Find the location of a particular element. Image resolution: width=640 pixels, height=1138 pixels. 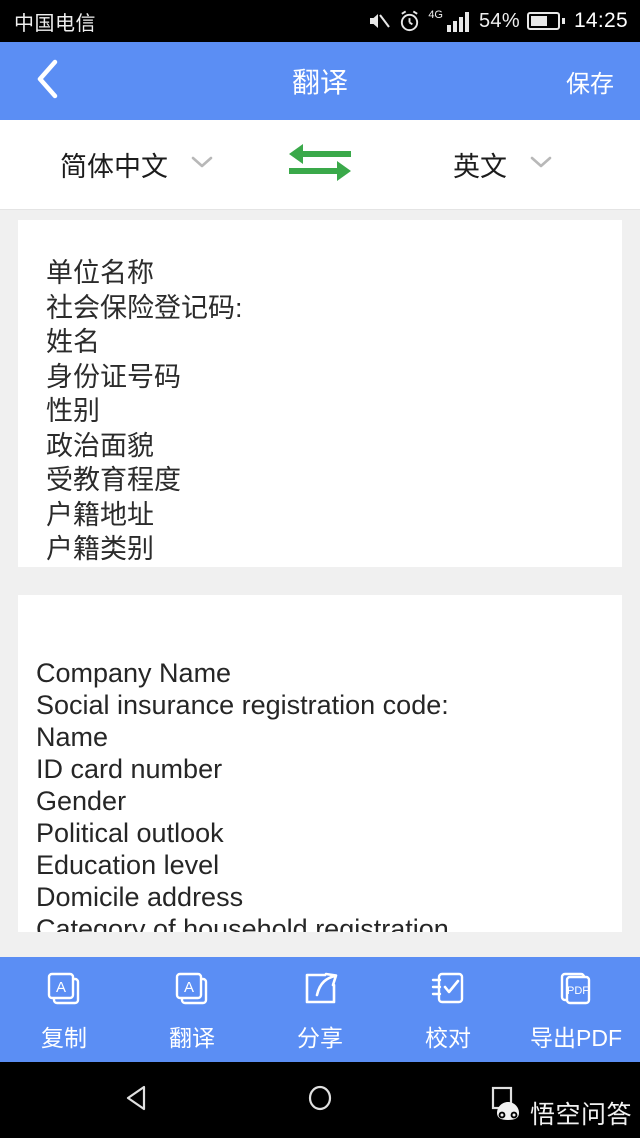

source-language-label: 简体中文 is located at coordinates (114, 167).